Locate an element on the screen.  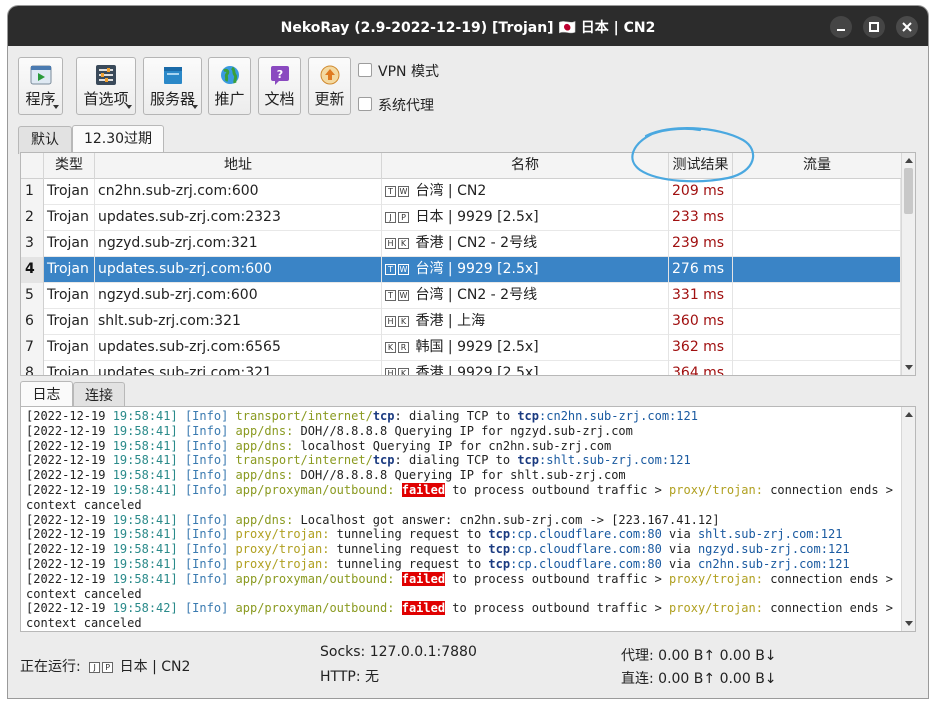
tab-default: 默认 is located at coordinates (45, 140).